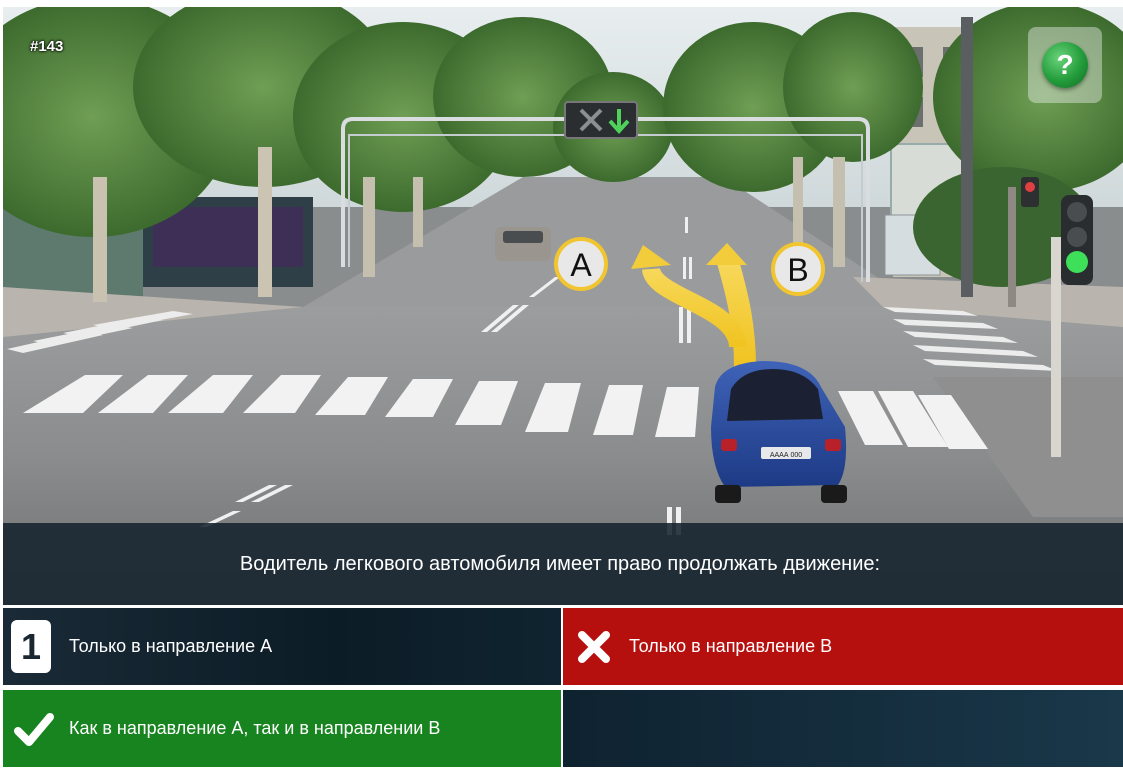 Image resolution: width=1123 pixels, height=768 pixels. I want to click on help-button: ?, so click(1065, 65).